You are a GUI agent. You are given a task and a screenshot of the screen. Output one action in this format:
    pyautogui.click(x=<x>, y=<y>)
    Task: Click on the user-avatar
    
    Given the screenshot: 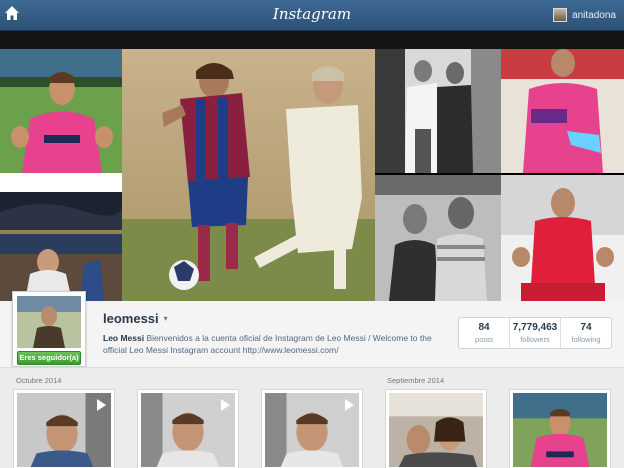 What is the action you would take?
    pyautogui.click(x=560, y=15)
    